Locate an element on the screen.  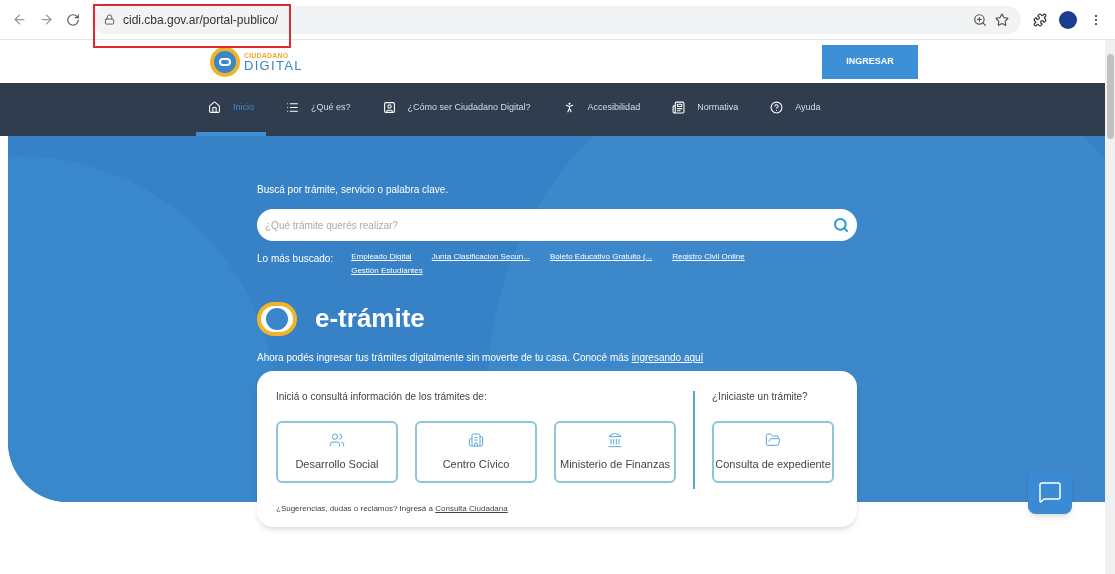
list-icon is located at coordinates (292, 107).